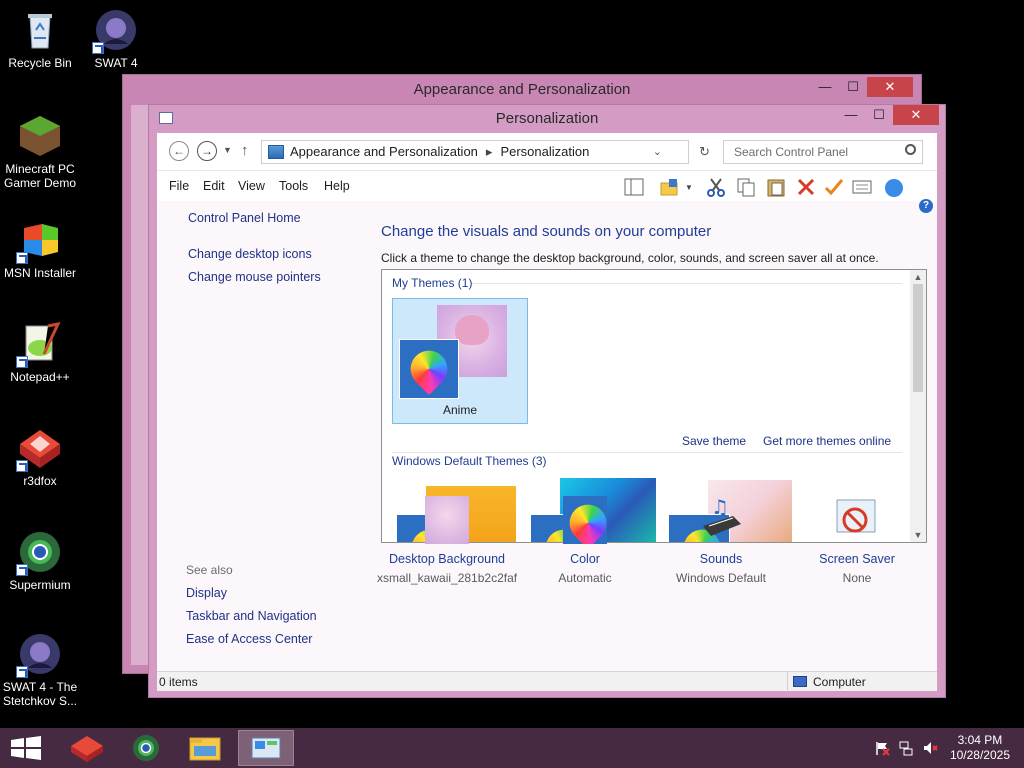 This screenshot has height=768, width=1024. What do you see at coordinates (857, 540) in the screenshot?
I see `screen-saver-setting: Screen Saver None` at bounding box center [857, 540].